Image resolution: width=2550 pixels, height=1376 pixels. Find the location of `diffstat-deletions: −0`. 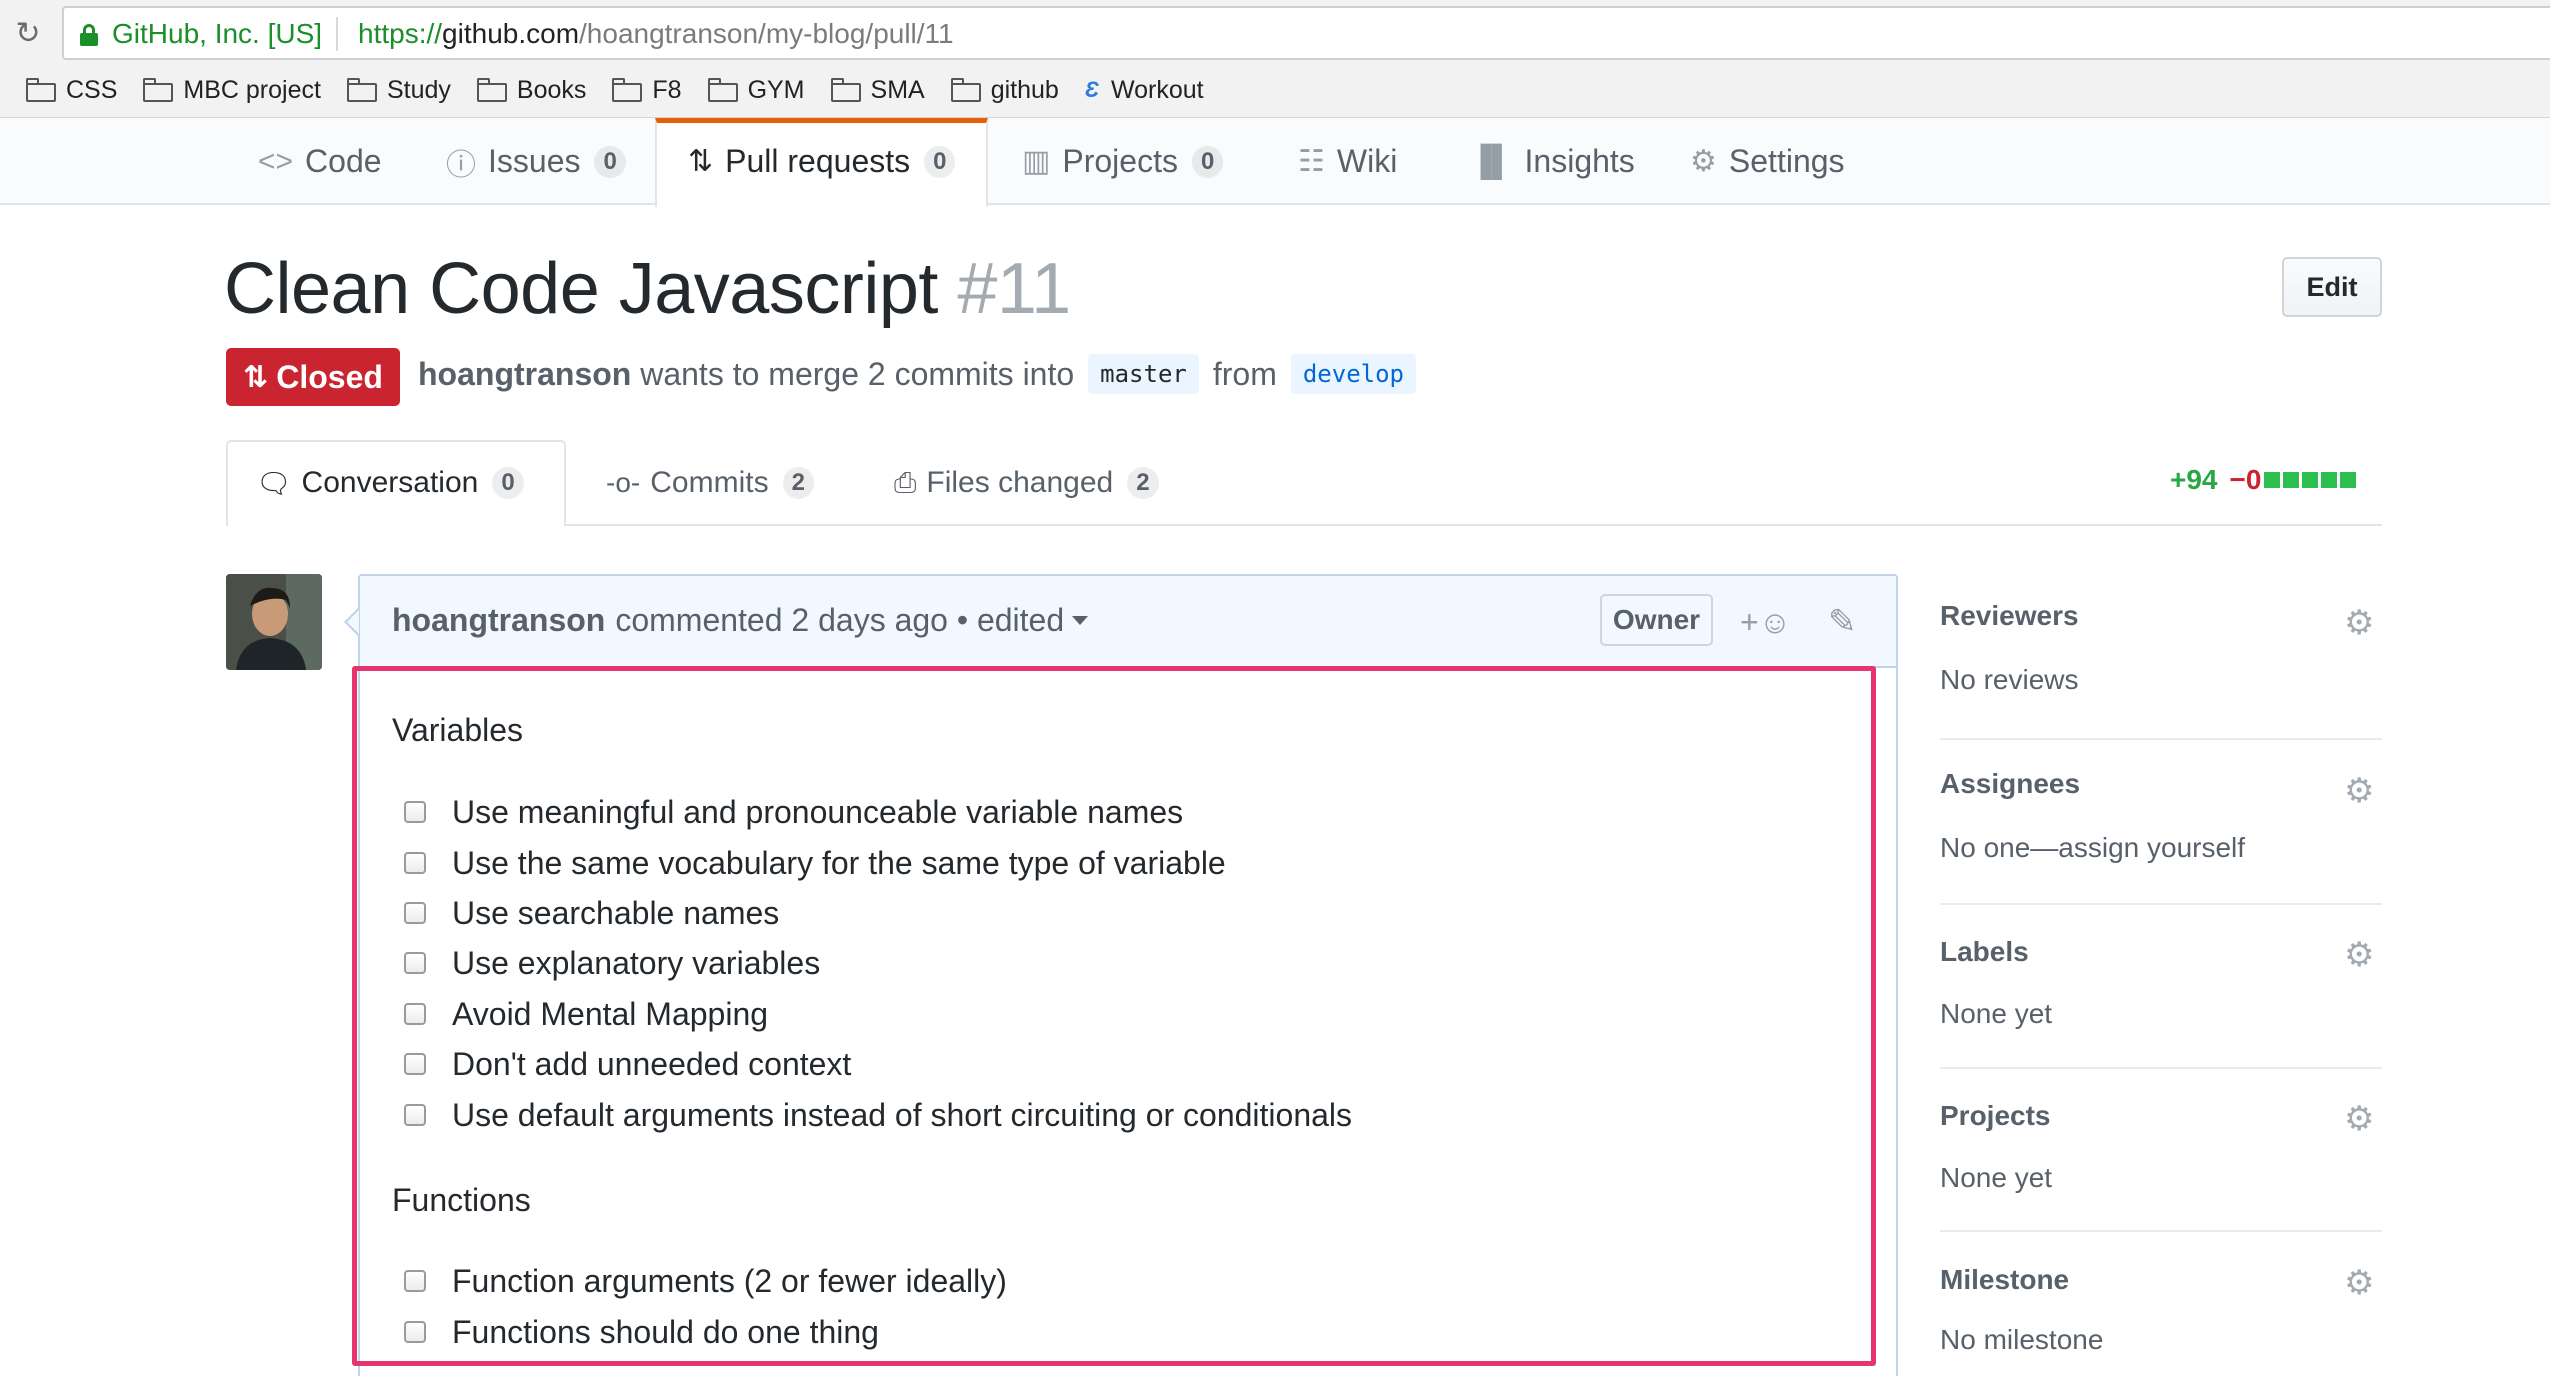

diffstat-deletions: −0 is located at coordinates (2245, 479).